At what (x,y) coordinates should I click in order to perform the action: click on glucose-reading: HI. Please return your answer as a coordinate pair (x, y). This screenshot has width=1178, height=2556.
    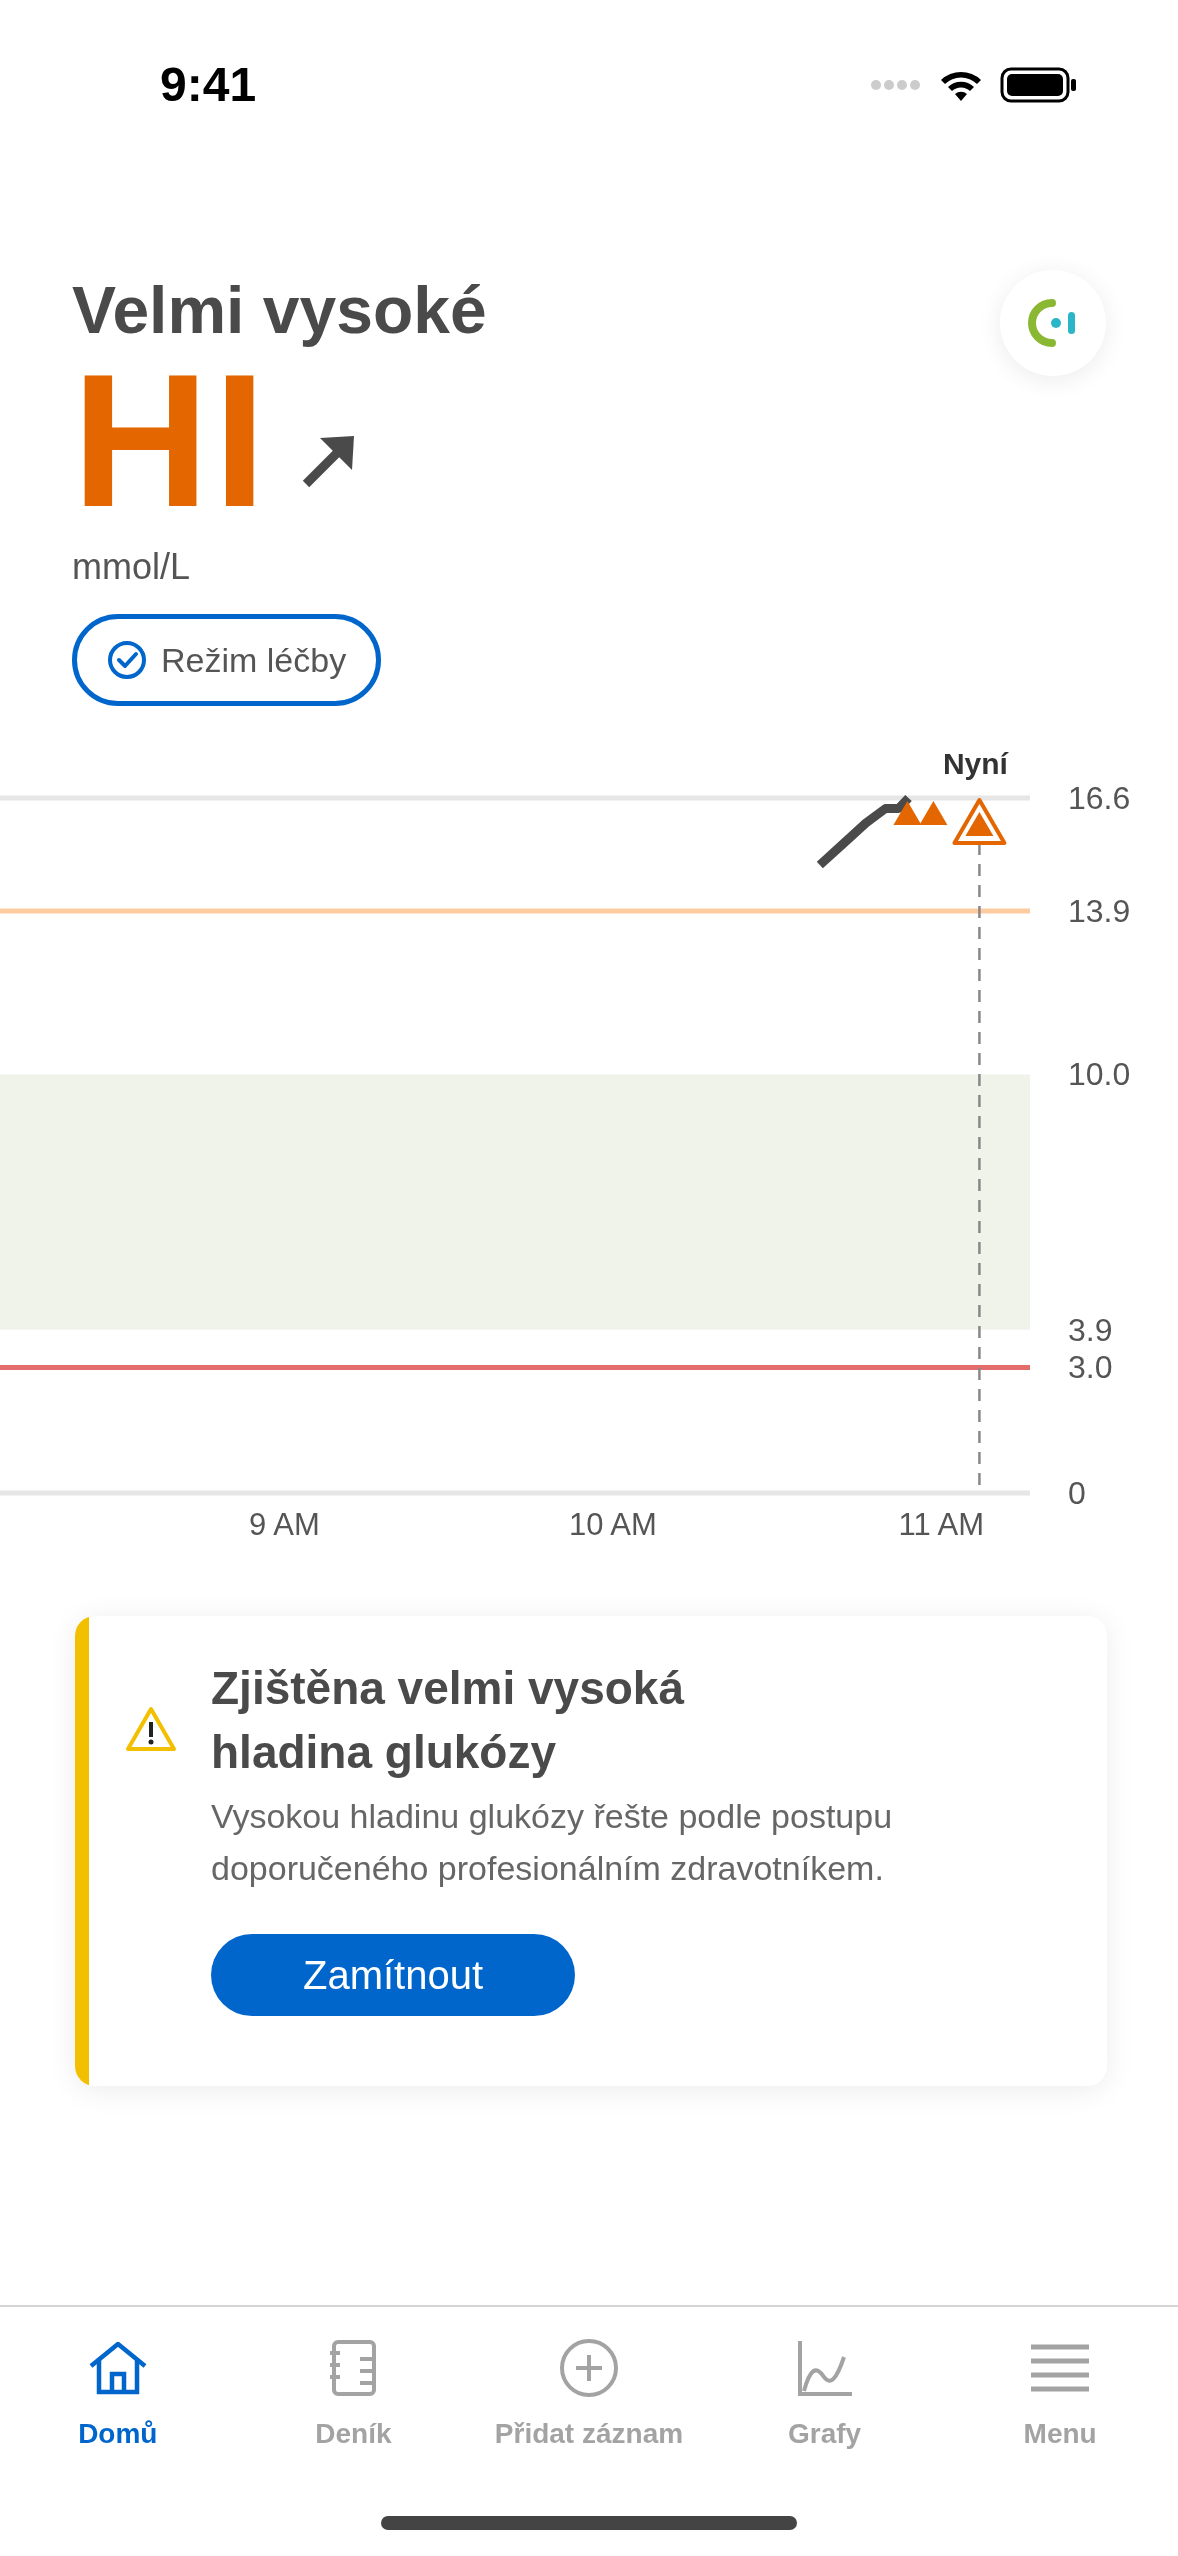
    Looking at the image, I should click on (171, 440).